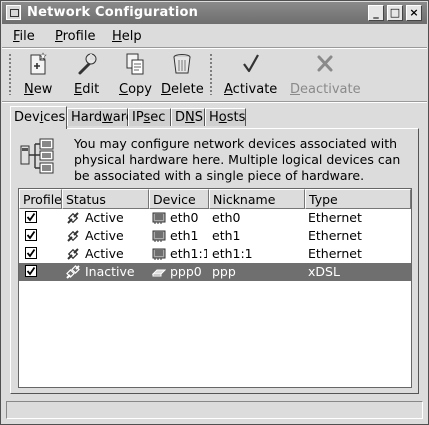 The height and width of the screenshot is (425, 429). Describe the element at coordinates (324, 271) in the screenshot. I see `type-cell: xDSL` at that location.